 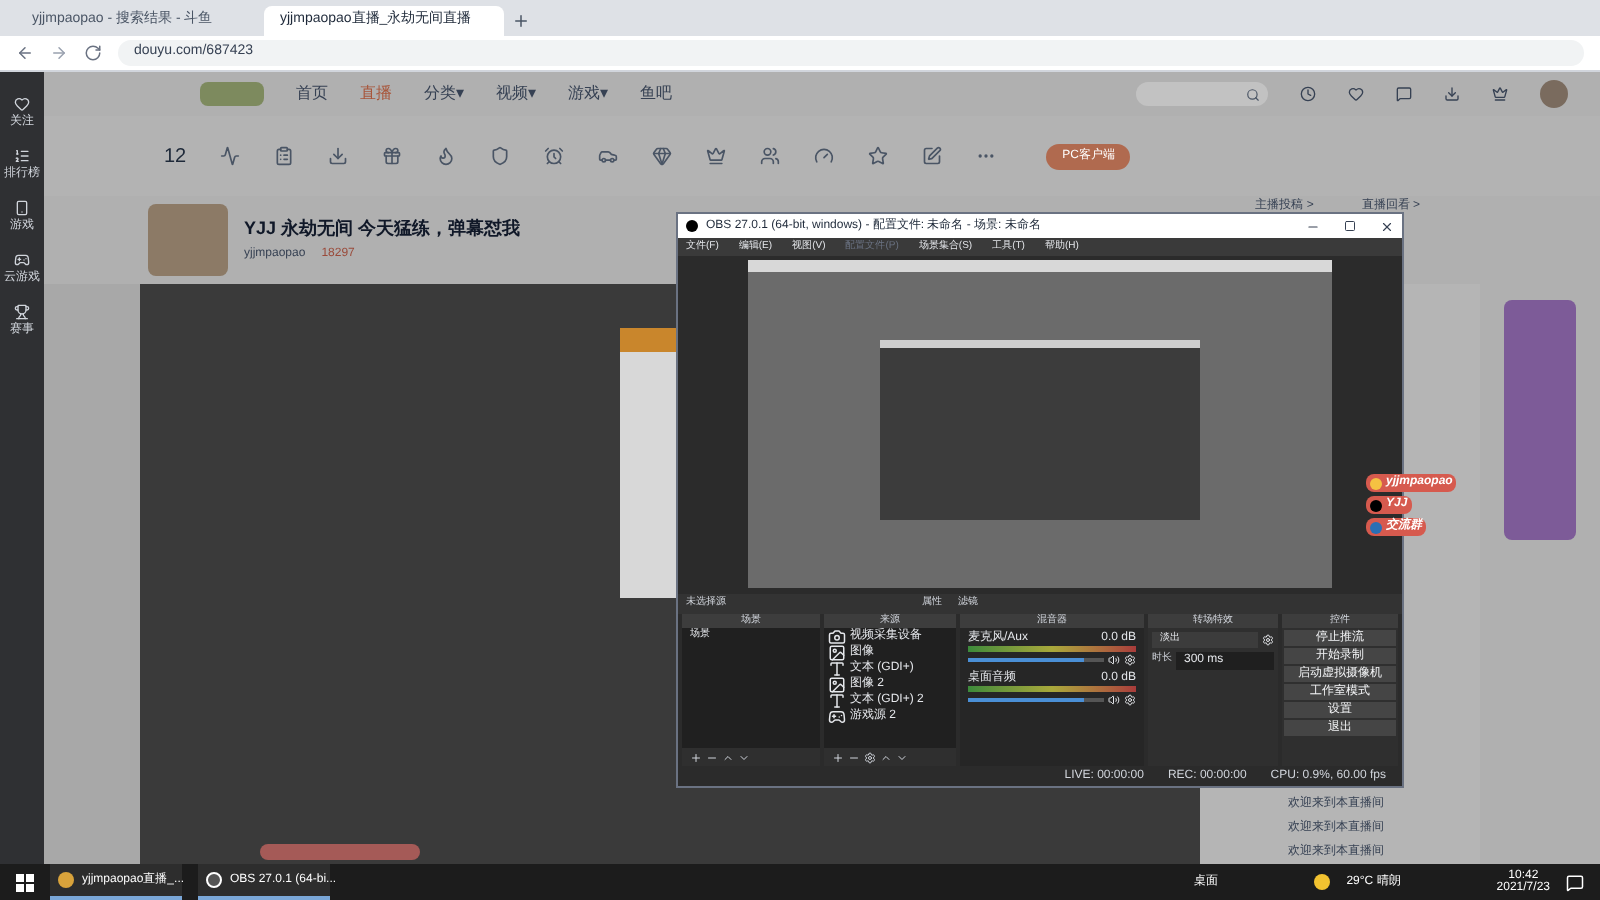 What do you see at coordinates (1253, 94) in the screenshot?
I see `search-icon` at bounding box center [1253, 94].